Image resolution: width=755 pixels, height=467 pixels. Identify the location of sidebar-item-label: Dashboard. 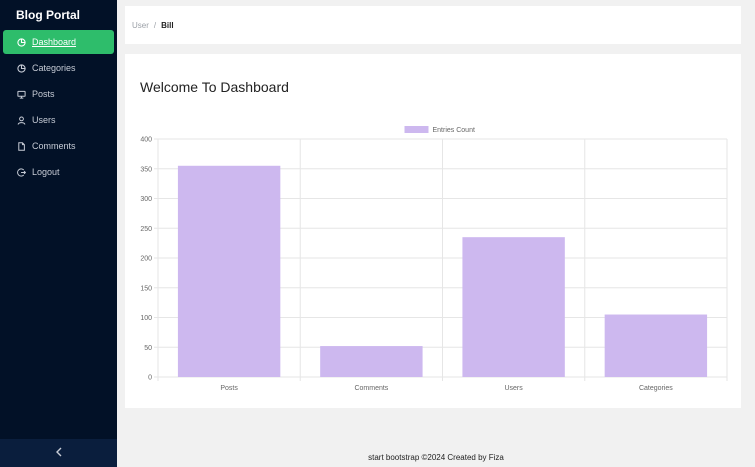
(54, 42).